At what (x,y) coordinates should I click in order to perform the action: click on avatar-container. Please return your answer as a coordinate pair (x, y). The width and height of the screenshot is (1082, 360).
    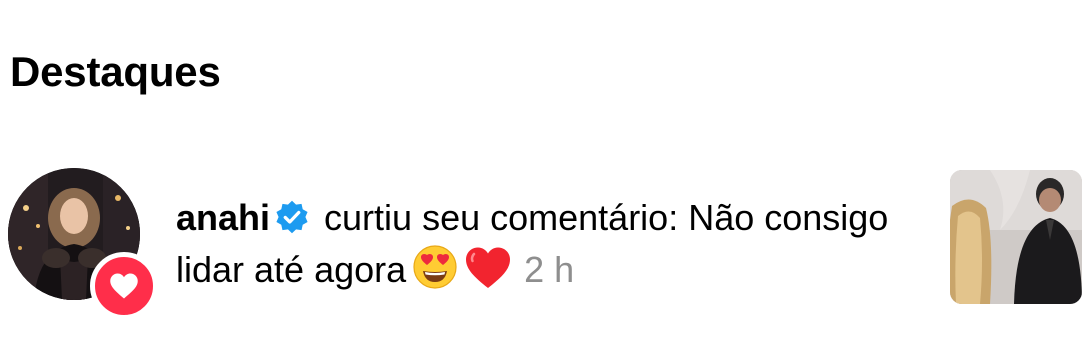
    Looking at the image, I should click on (83, 244).